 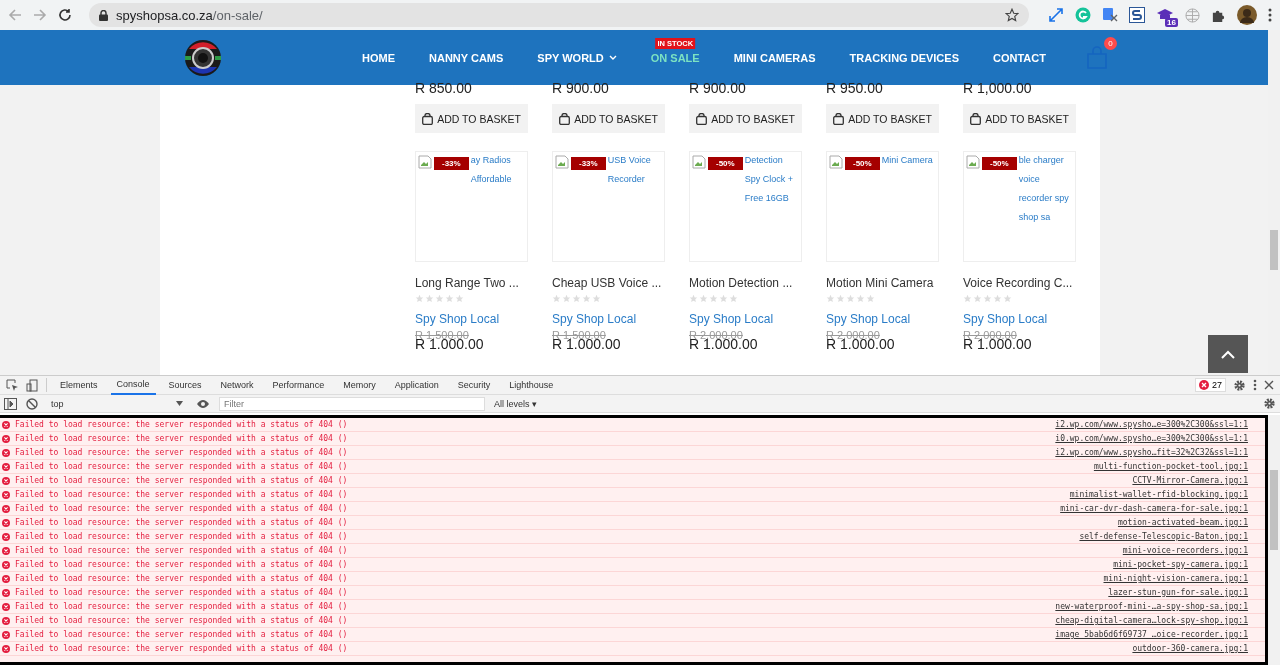 What do you see at coordinates (1151, 438) in the screenshot?
I see `source-link: i0.wp.com/www.spysho…e=300%2C300&ssl=1:1` at bounding box center [1151, 438].